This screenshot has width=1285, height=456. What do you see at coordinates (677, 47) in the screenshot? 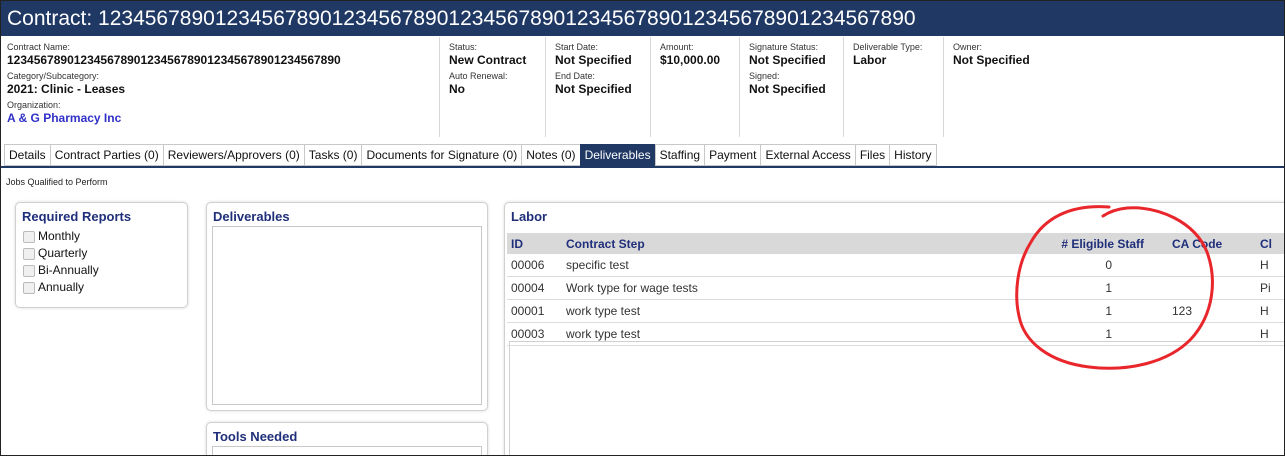
I see `amount-label: Amount:` at bounding box center [677, 47].